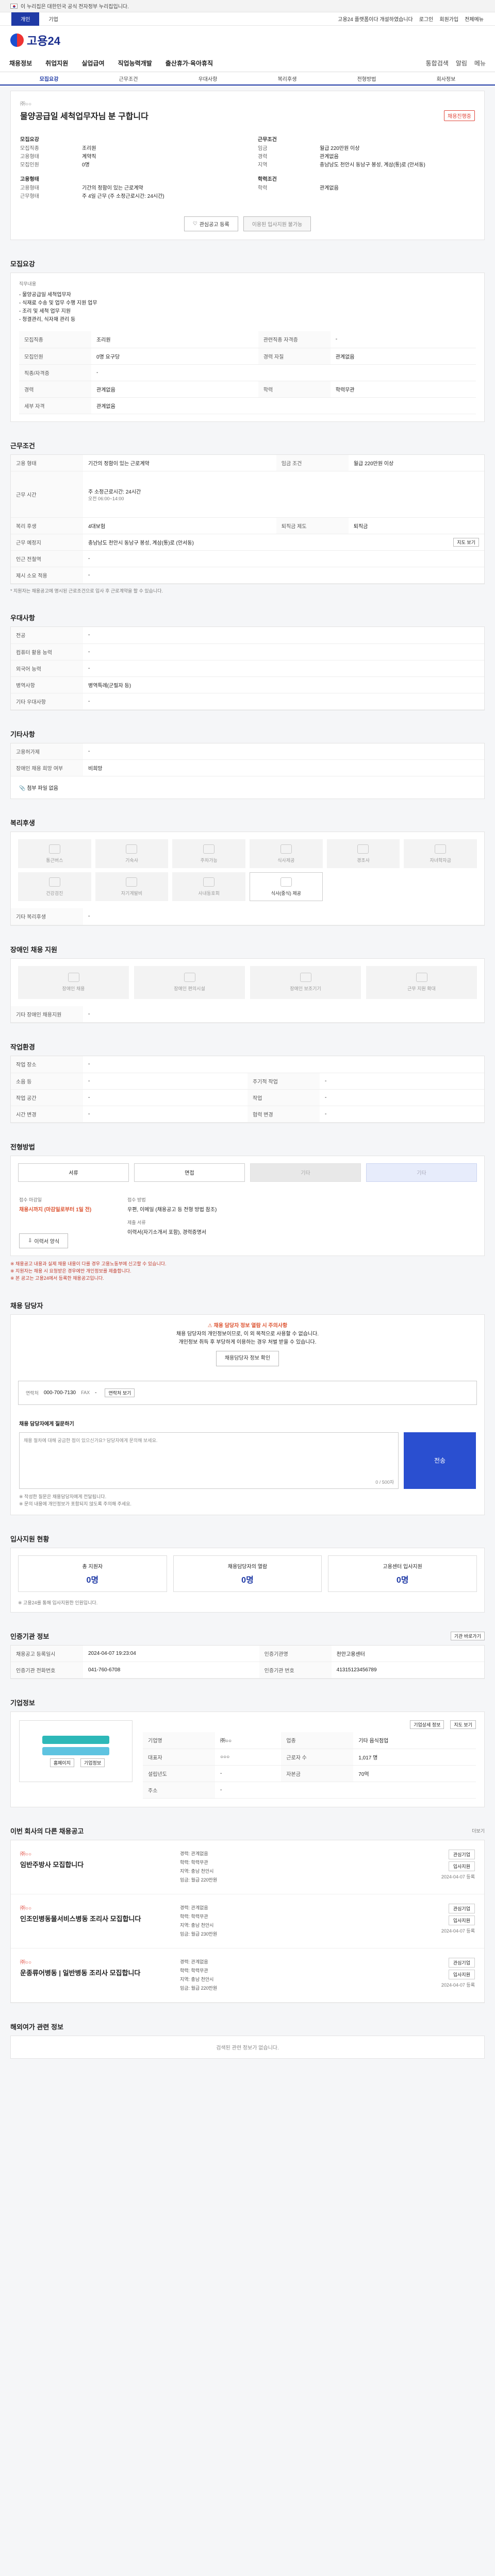 This screenshot has height=2576, width=495. I want to click on field-key: 세부 자격, so click(55, 405).